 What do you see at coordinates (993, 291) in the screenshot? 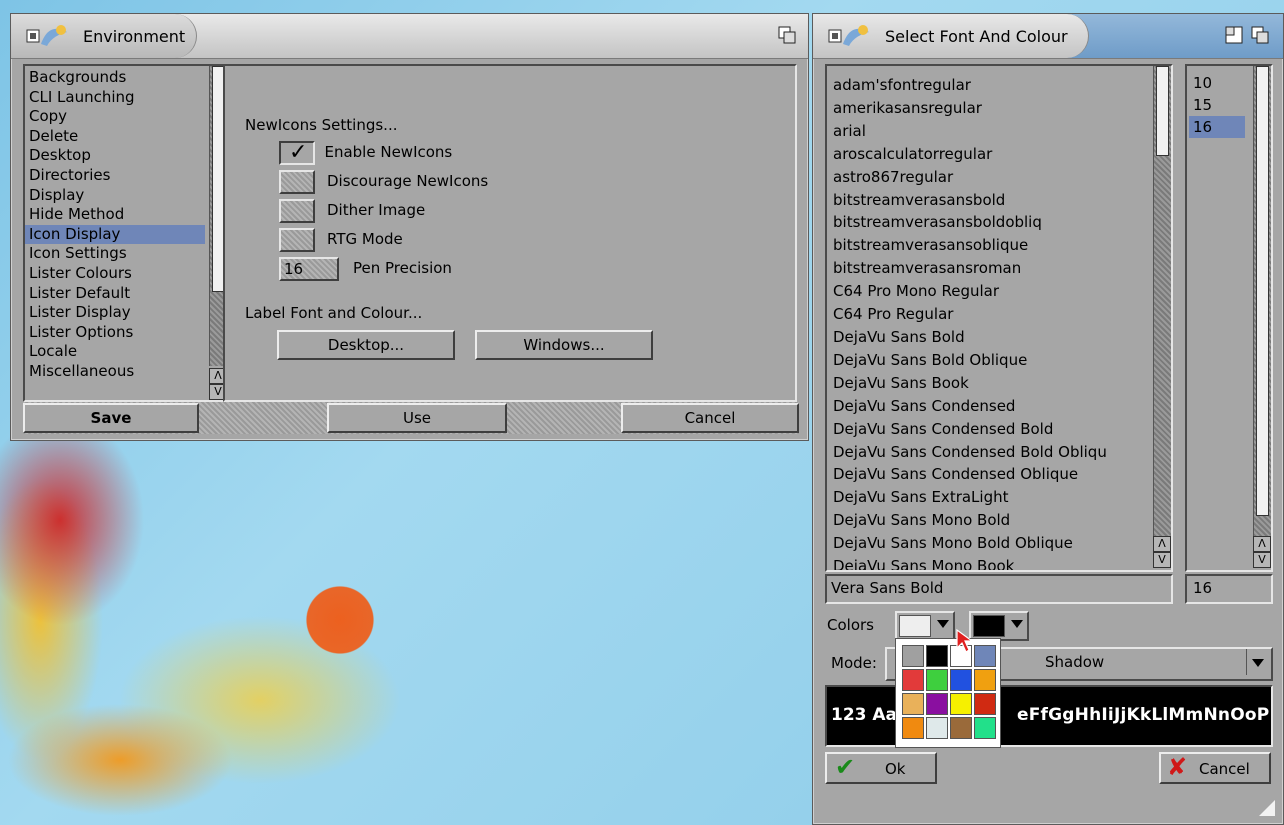
I see `font-item: C64 Pro Mono Regular` at bounding box center [993, 291].